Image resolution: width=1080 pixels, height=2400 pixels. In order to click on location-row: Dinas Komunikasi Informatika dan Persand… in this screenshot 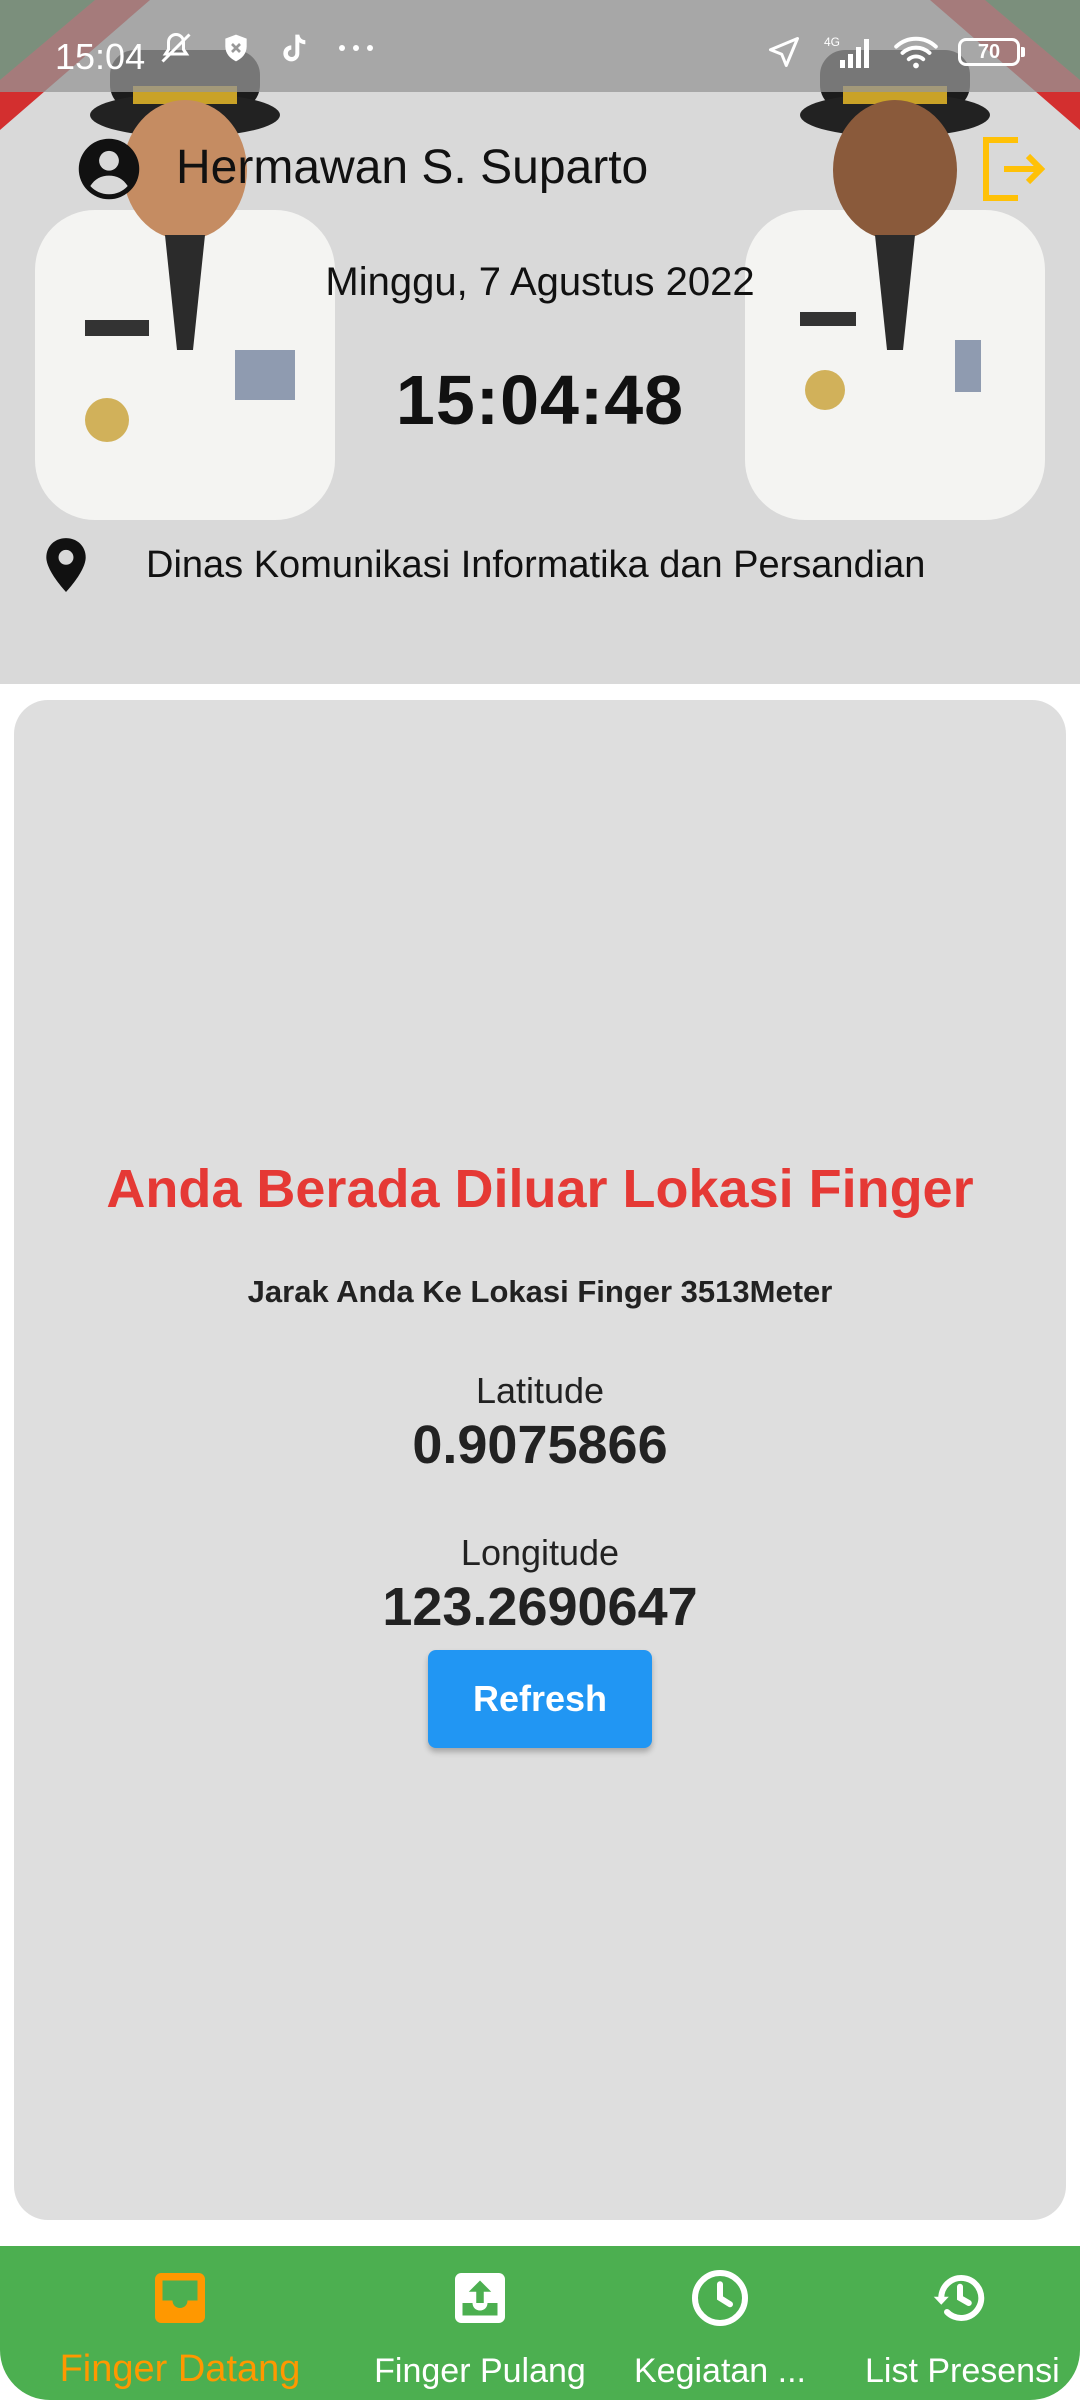, I will do `click(482, 565)`.